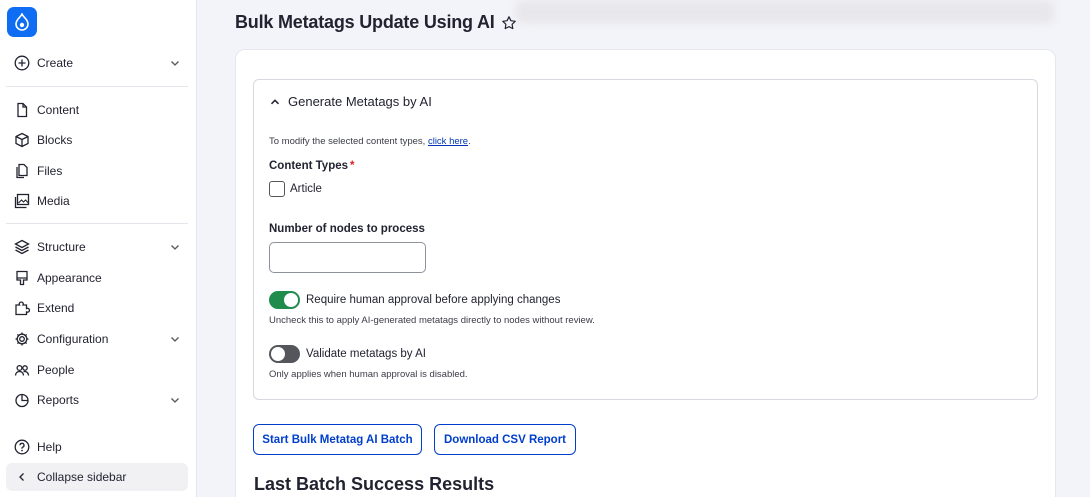  What do you see at coordinates (97, 201) in the screenshot?
I see `sidebar-item-media: Media` at bounding box center [97, 201].